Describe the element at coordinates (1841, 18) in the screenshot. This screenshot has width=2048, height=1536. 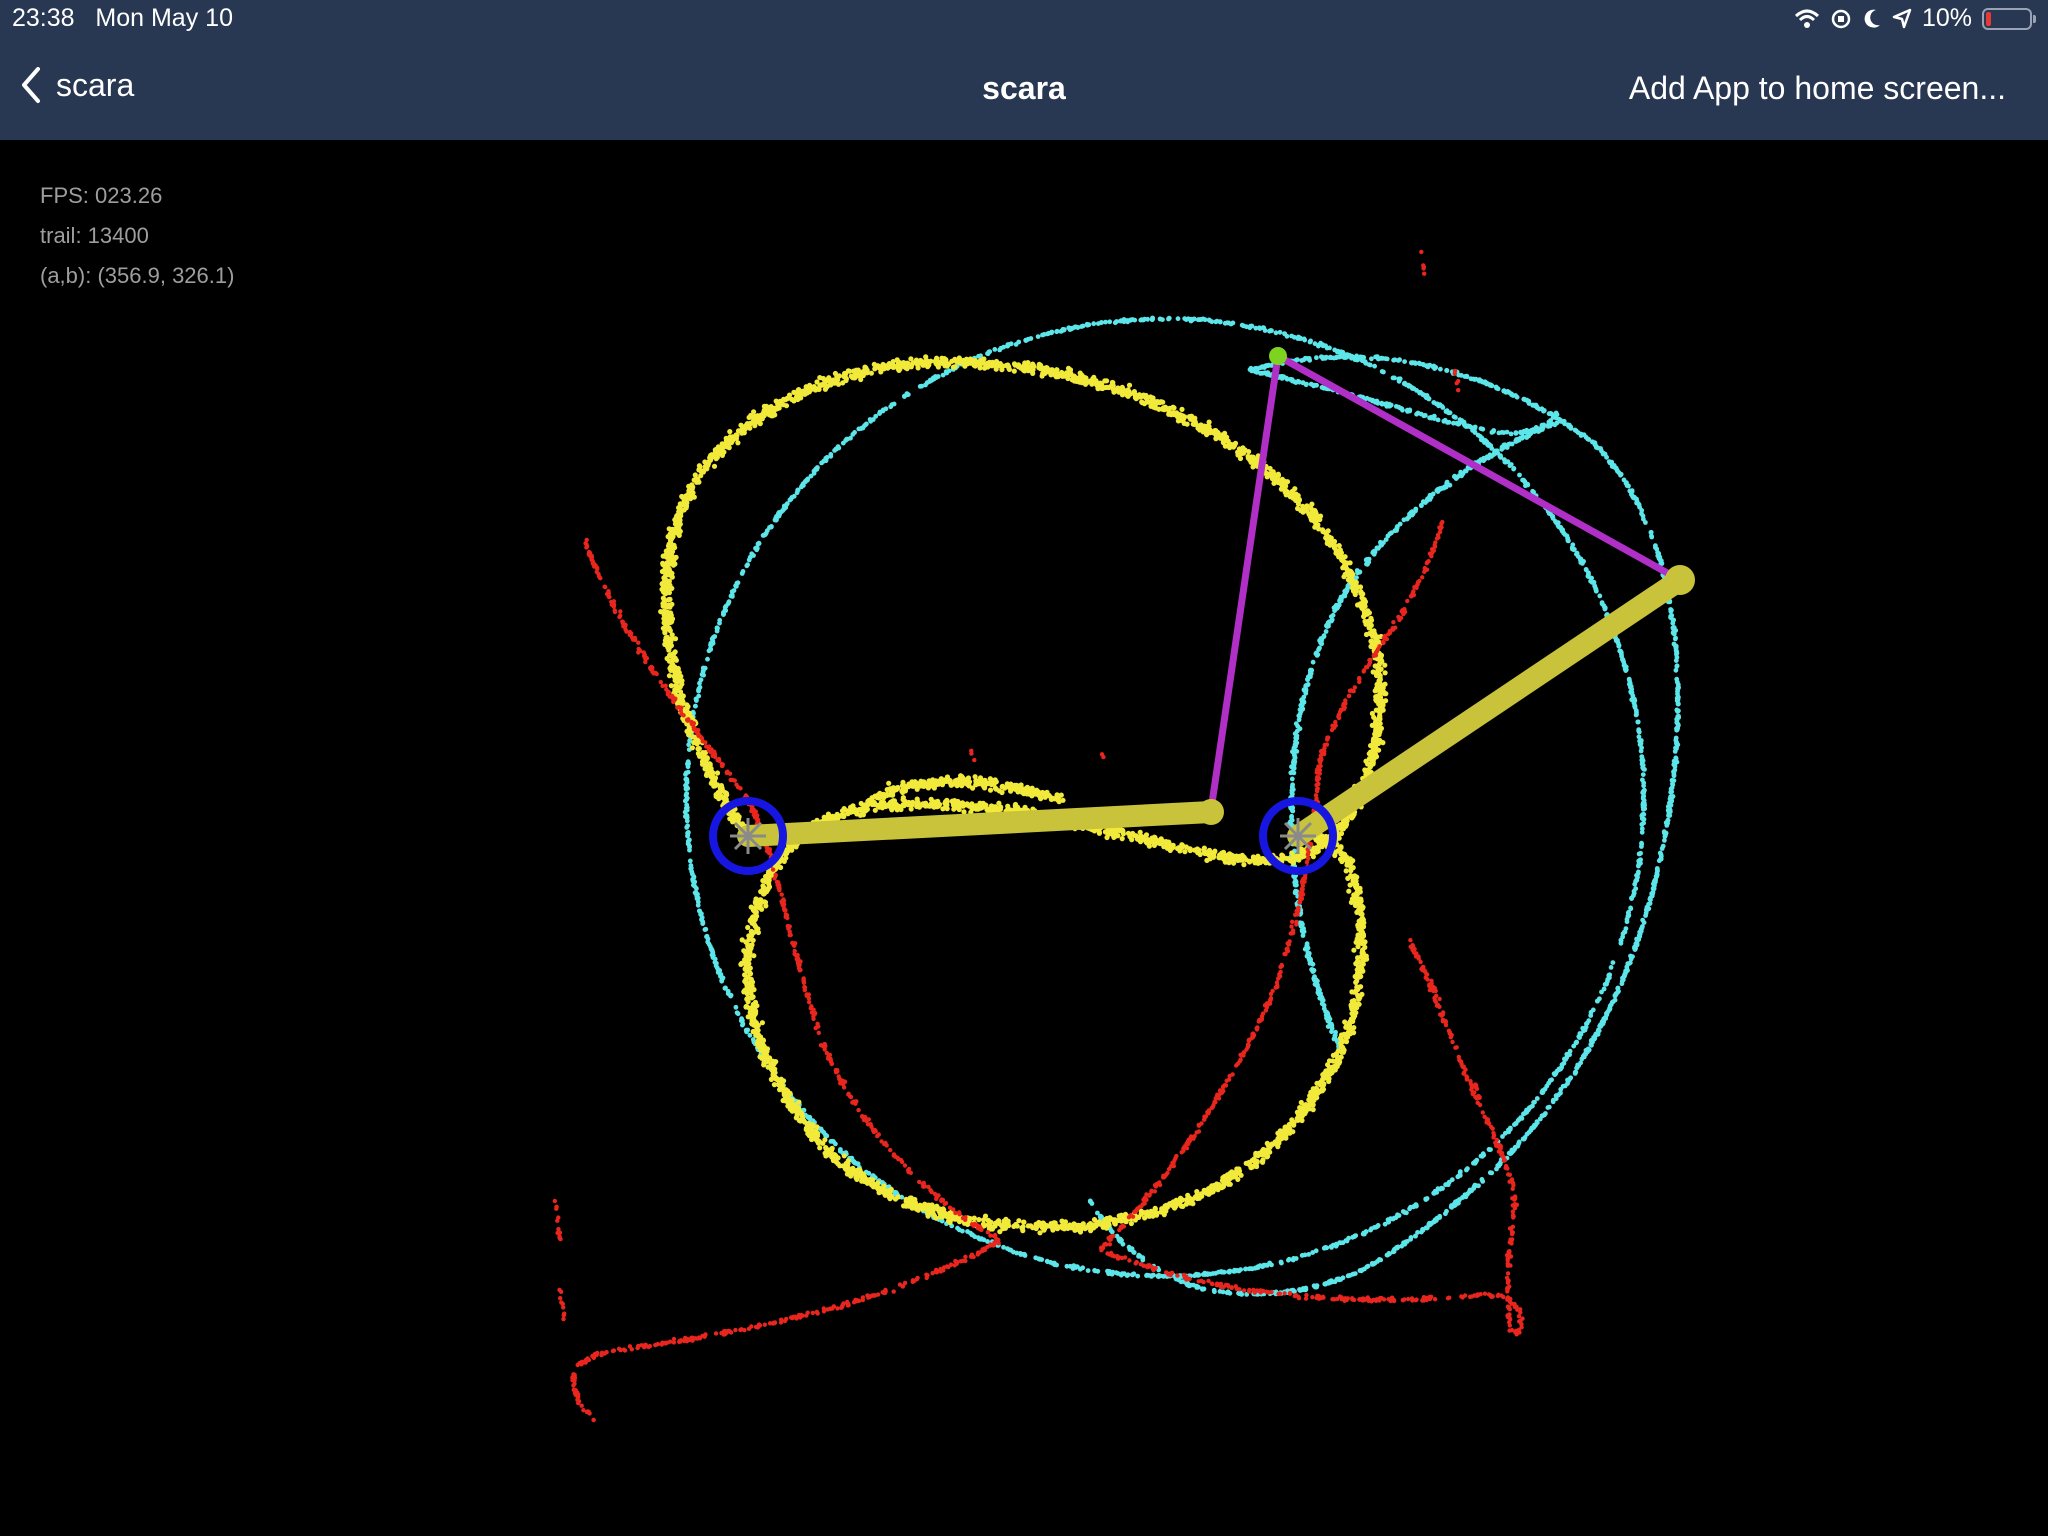
I see `orientation-lock-icon` at that location.